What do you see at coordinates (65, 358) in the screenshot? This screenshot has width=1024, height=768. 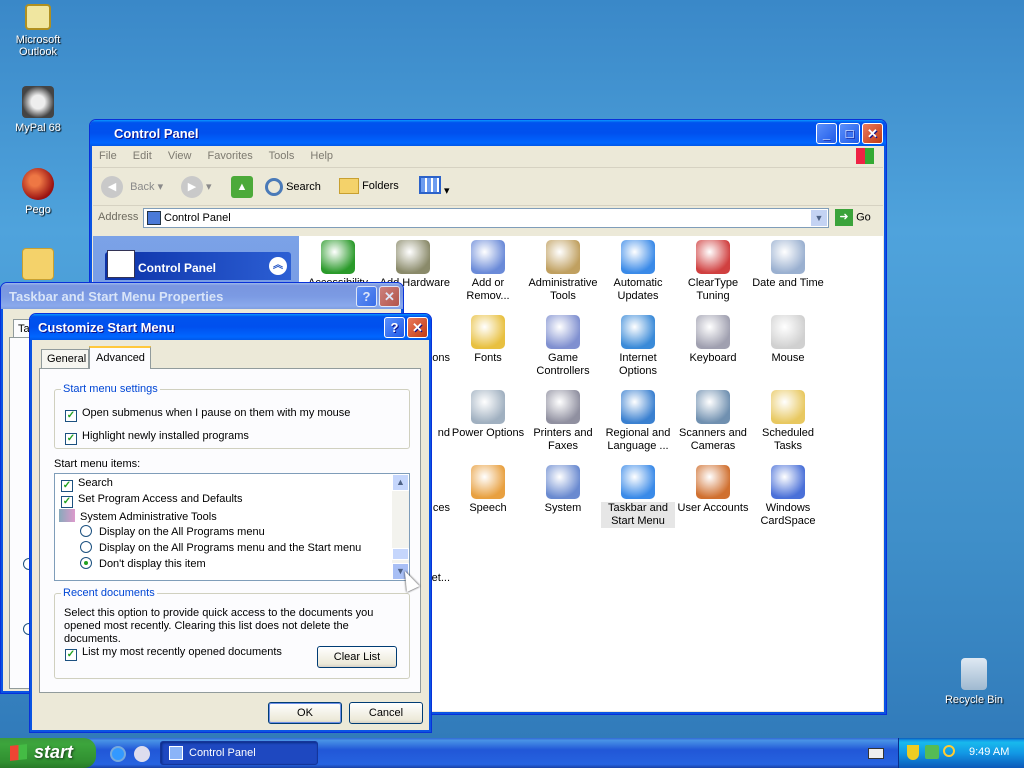 I see `tab-general: General` at bounding box center [65, 358].